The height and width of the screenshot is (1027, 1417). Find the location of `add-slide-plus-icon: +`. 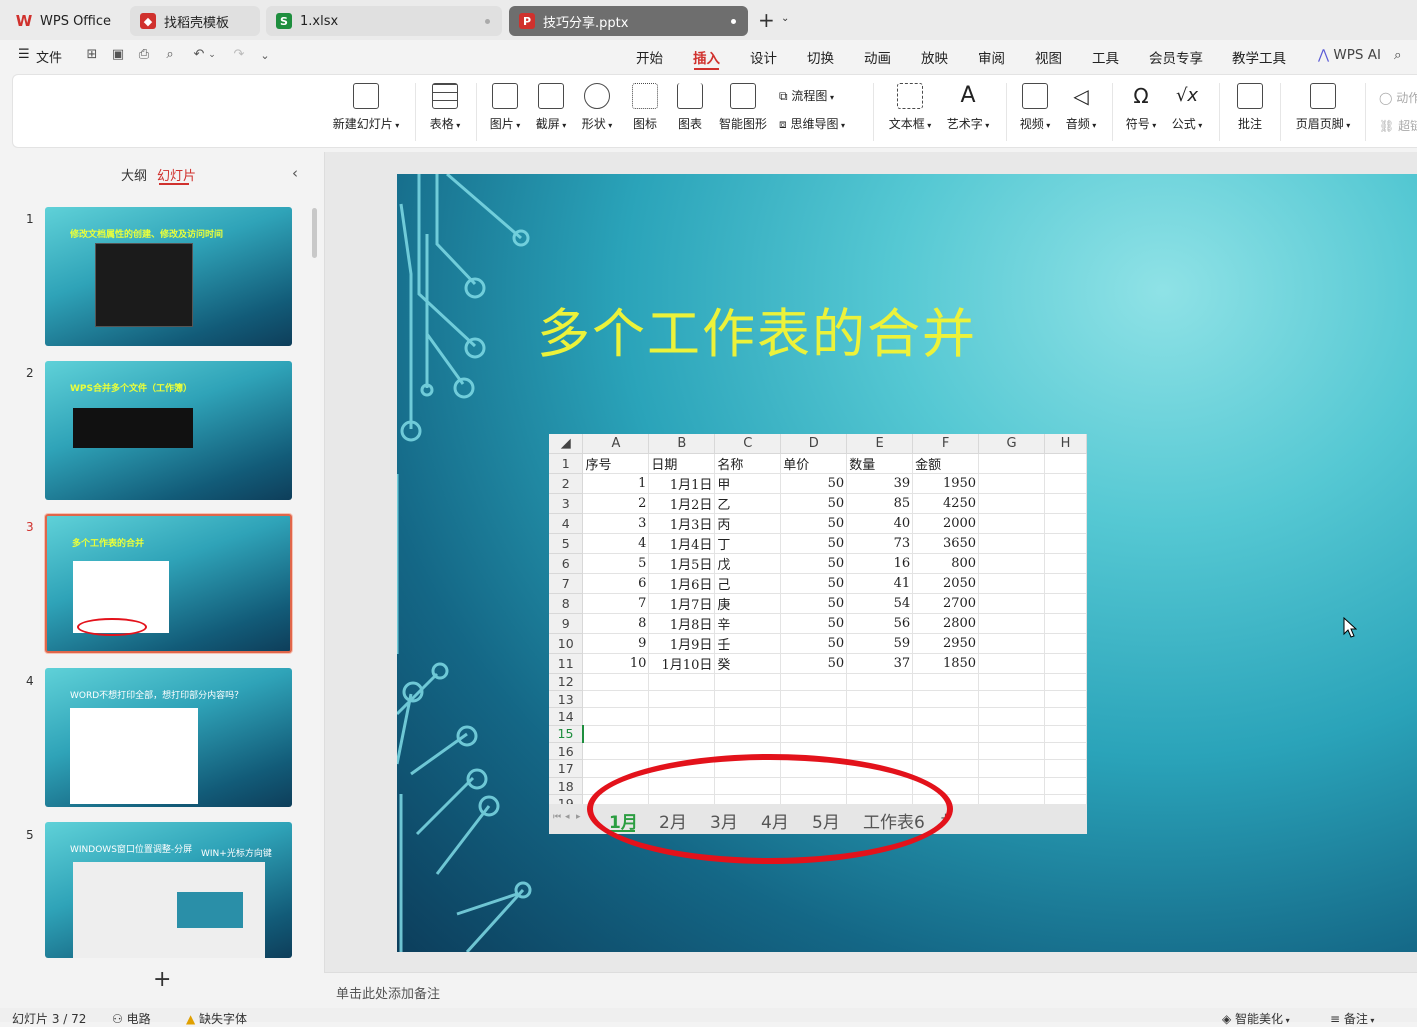

add-slide-plus-icon: + is located at coordinates (162, 979).